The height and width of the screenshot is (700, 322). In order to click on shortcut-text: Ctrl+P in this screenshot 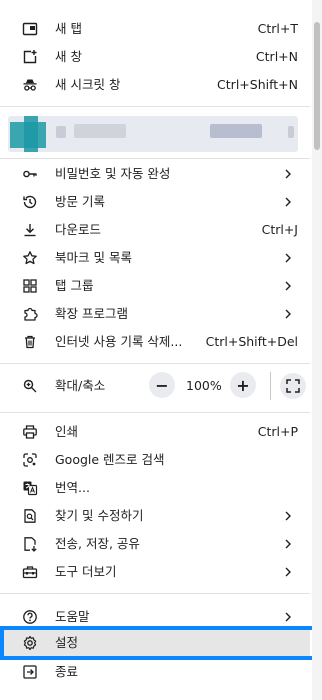, I will do `click(277, 431)`.